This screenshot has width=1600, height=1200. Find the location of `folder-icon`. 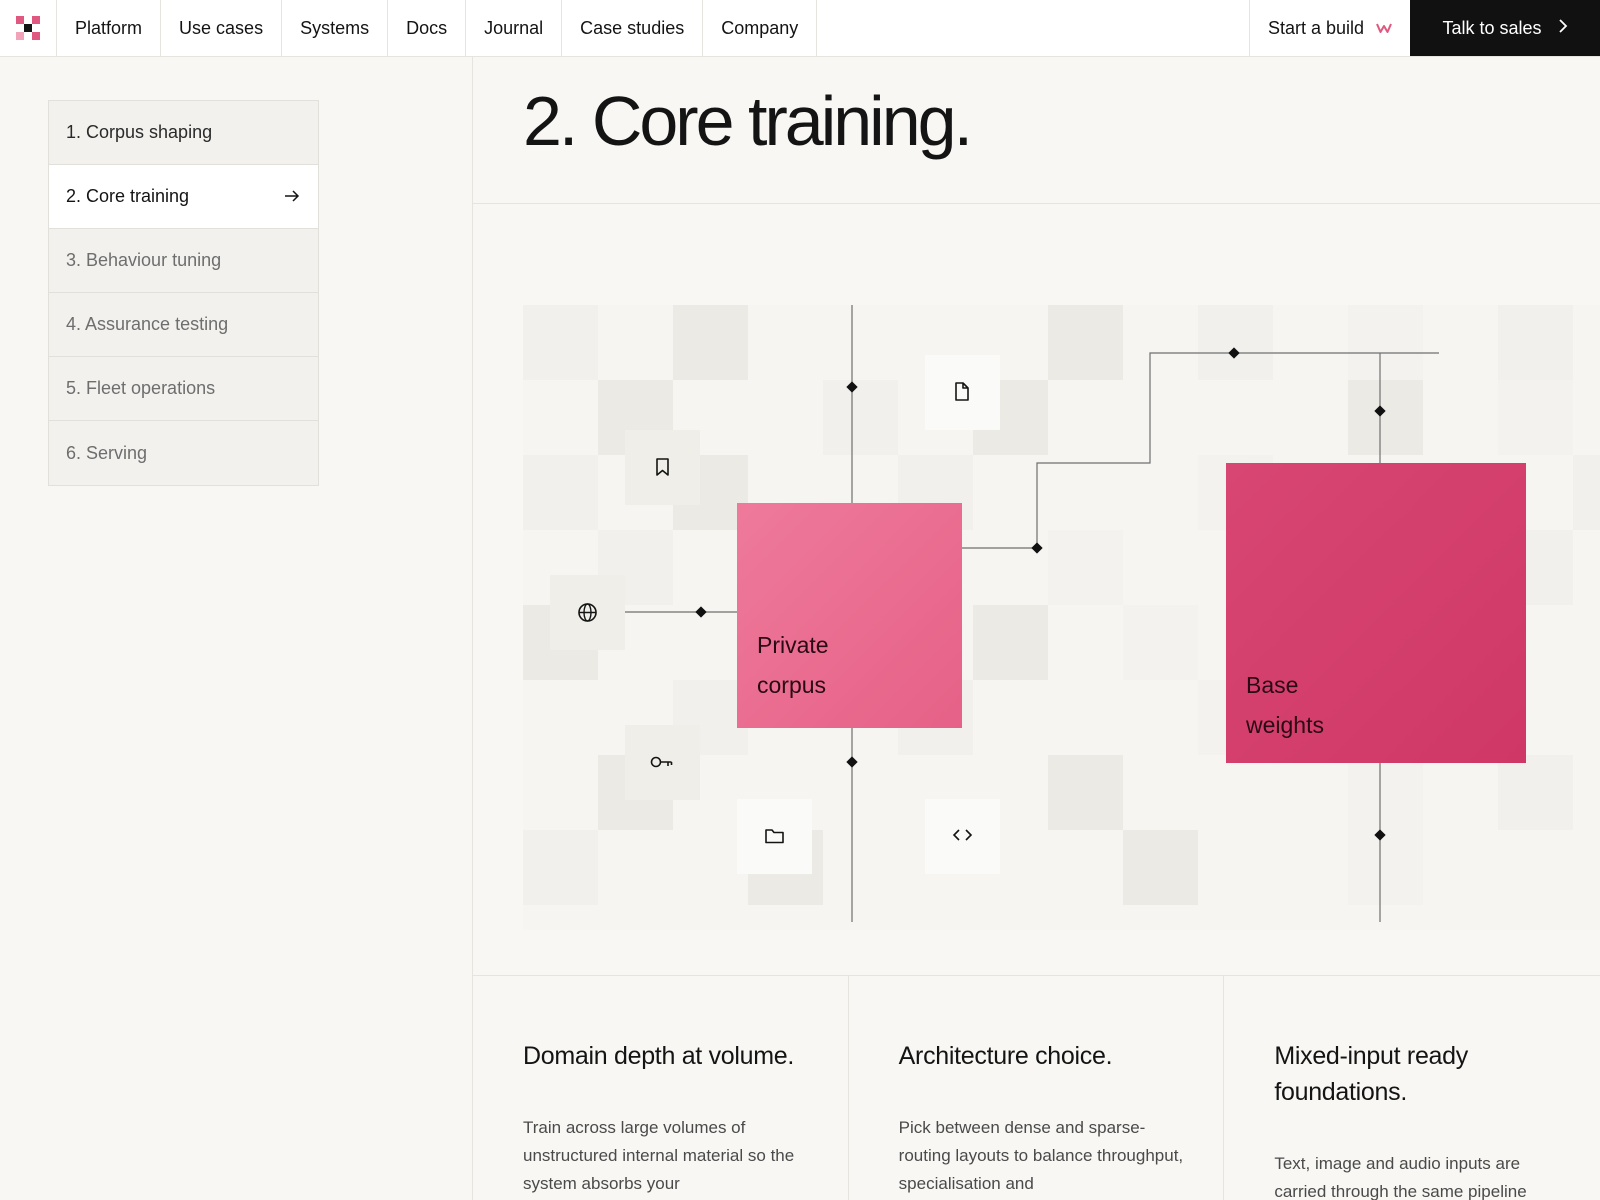

folder-icon is located at coordinates (774, 836).